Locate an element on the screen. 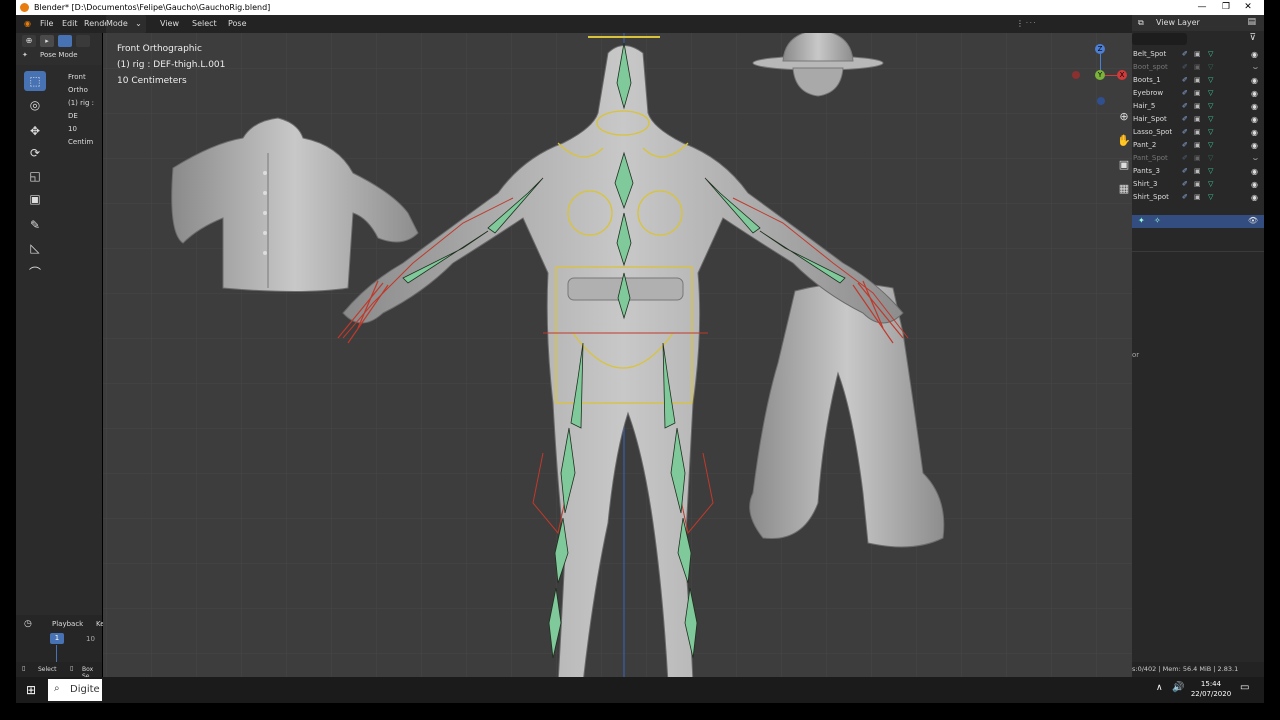 This screenshot has height=720, width=1280. outliner-item: Boot_spot ✐ ▣ ▽ ⌣ is located at coordinates (1198, 67).